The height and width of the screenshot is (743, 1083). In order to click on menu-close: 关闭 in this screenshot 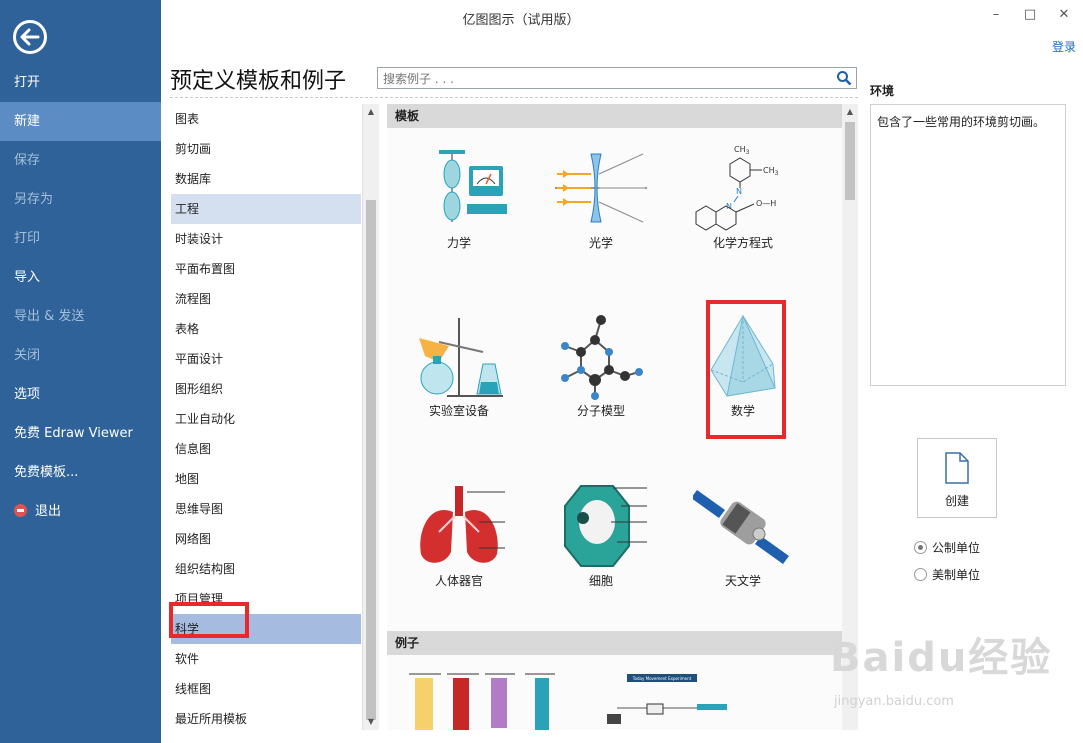, I will do `click(80, 355)`.